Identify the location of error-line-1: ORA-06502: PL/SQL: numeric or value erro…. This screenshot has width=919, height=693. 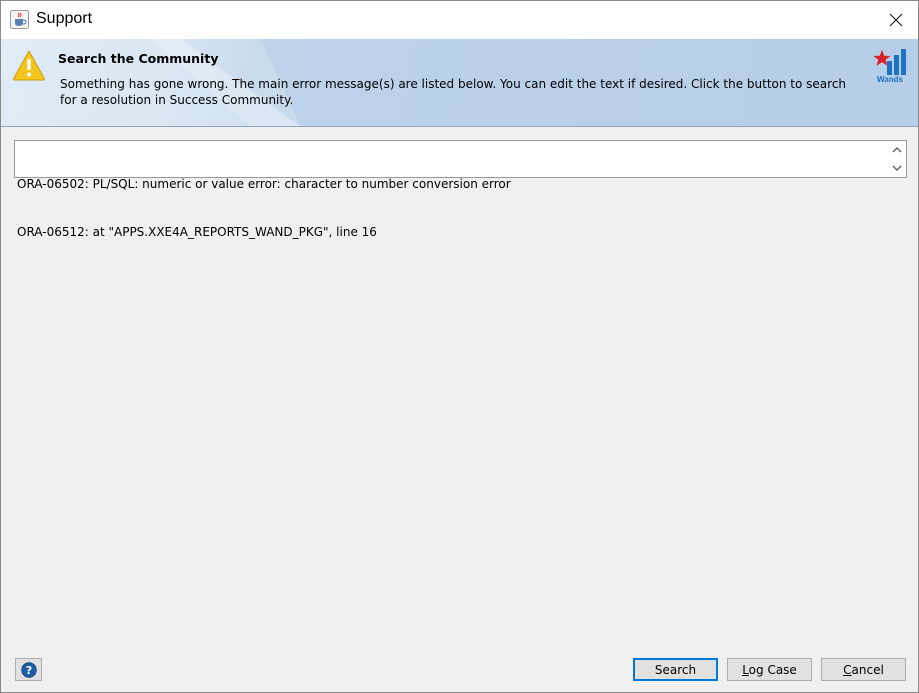
(264, 184).